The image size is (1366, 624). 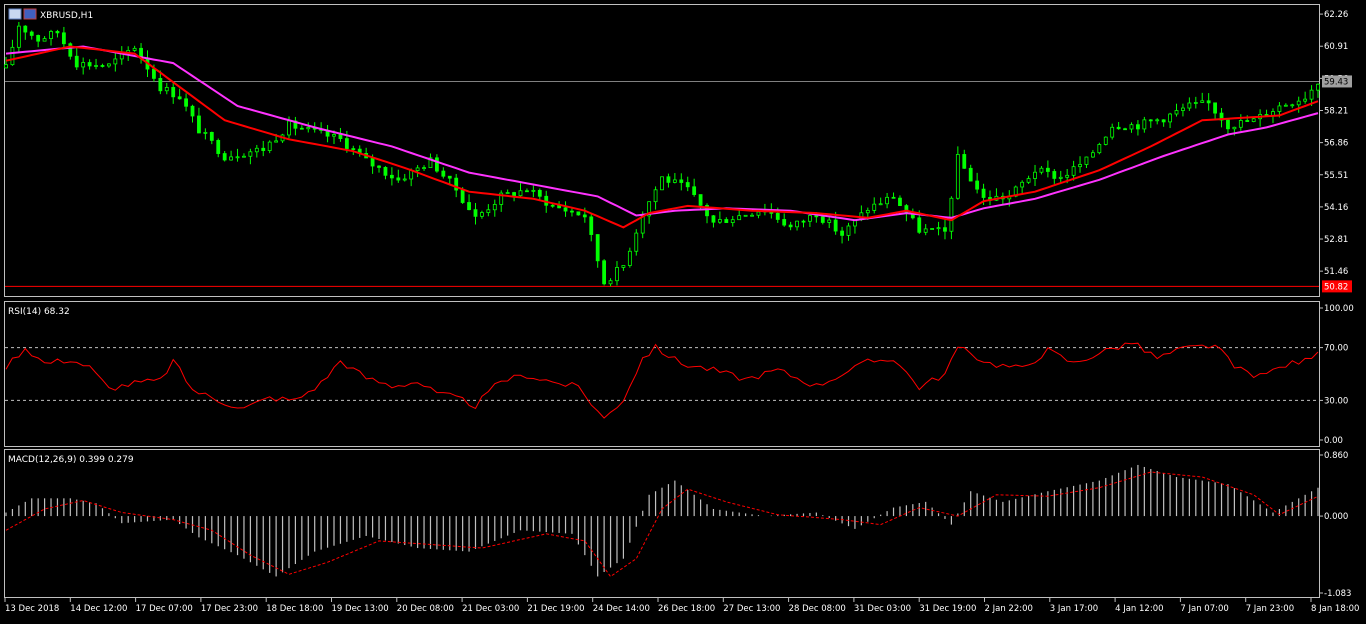 I want to click on time-tick-label: 21 Dec 03:00, so click(x=490, y=609).